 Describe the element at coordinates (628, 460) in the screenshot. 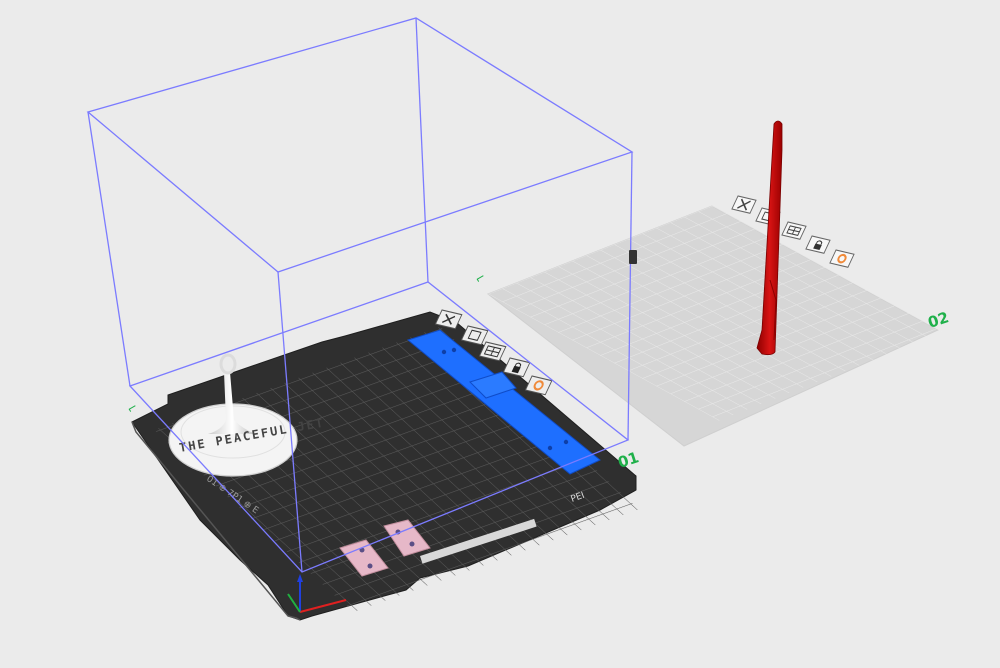

I see `plate-01-label: 01` at that location.